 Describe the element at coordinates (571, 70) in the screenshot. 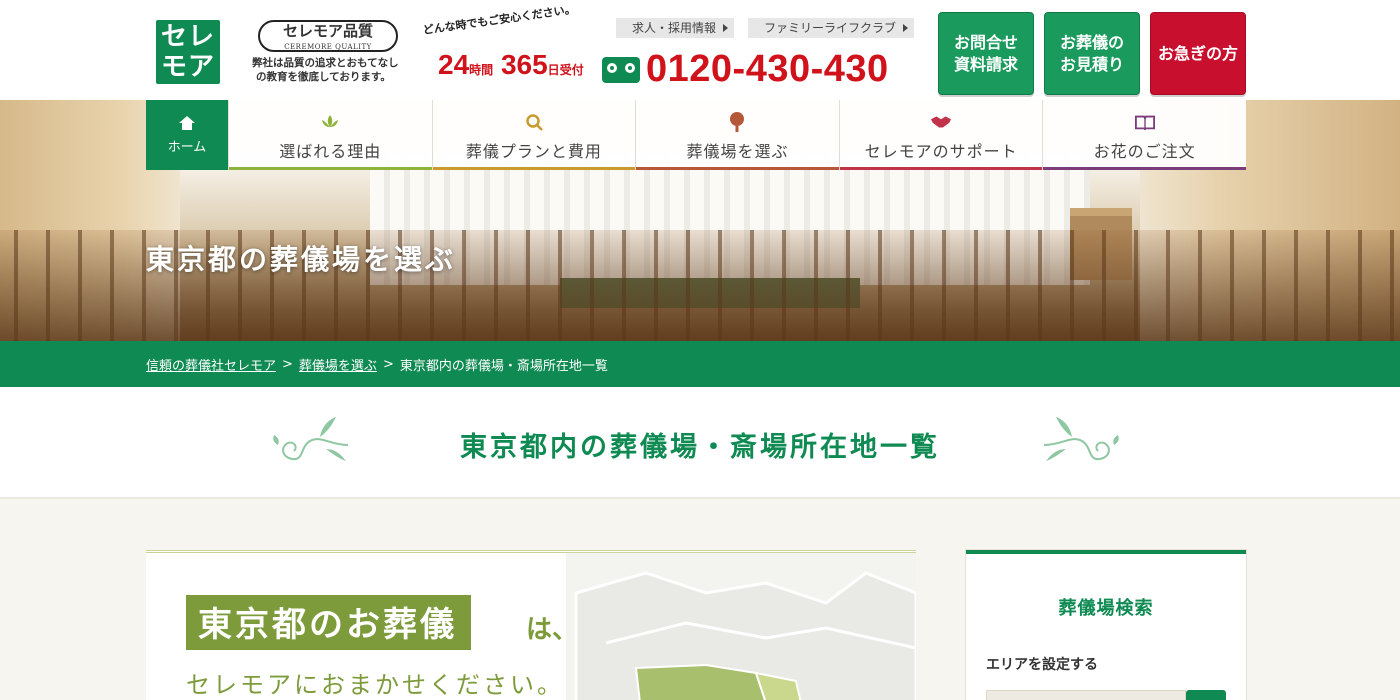

I see `anytime-accept: 受付` at that location.